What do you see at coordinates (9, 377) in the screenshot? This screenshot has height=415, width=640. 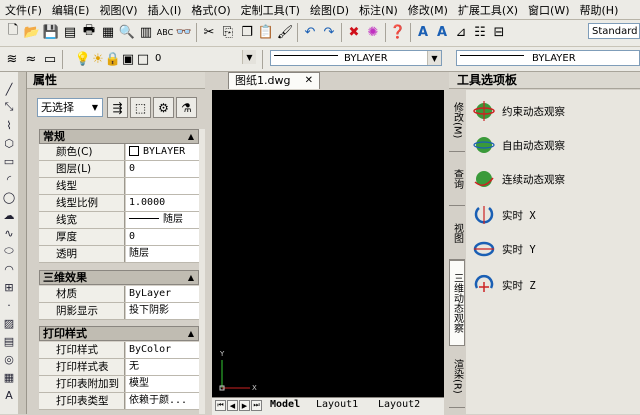 I see `table-icon: ▦` at bounding box center [9, 377].